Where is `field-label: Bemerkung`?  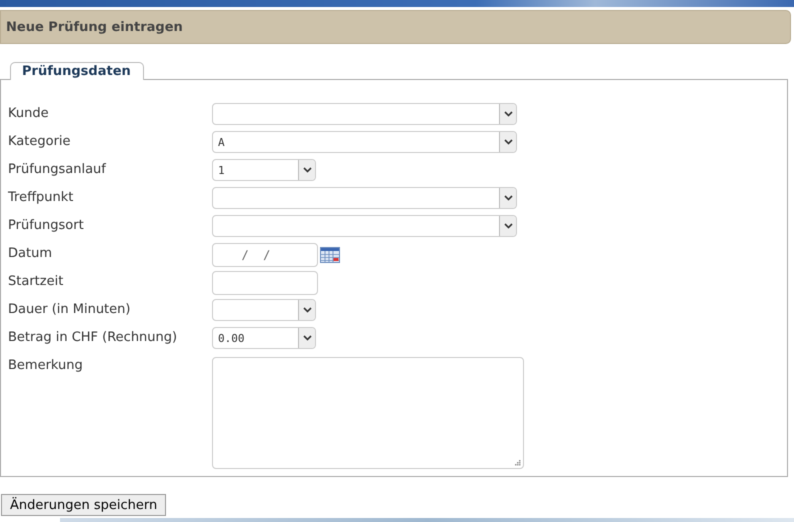
field-label: Bemerkung is located at coordinates (45, 366).